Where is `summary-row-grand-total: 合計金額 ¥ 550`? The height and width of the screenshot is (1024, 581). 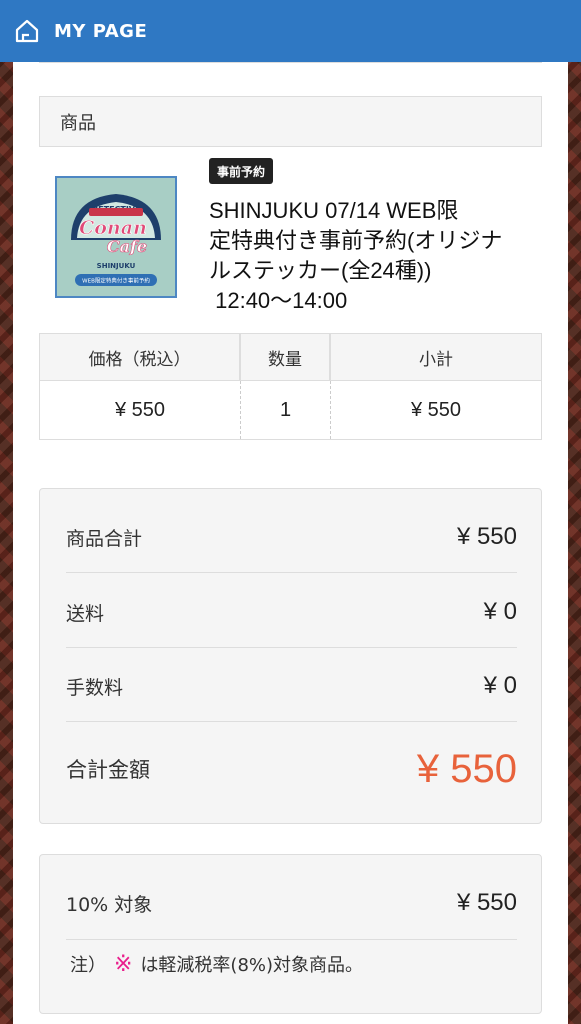
summary-row-grand-total: 合計金額 ¥ 550 is located at coordinates (291, 769).